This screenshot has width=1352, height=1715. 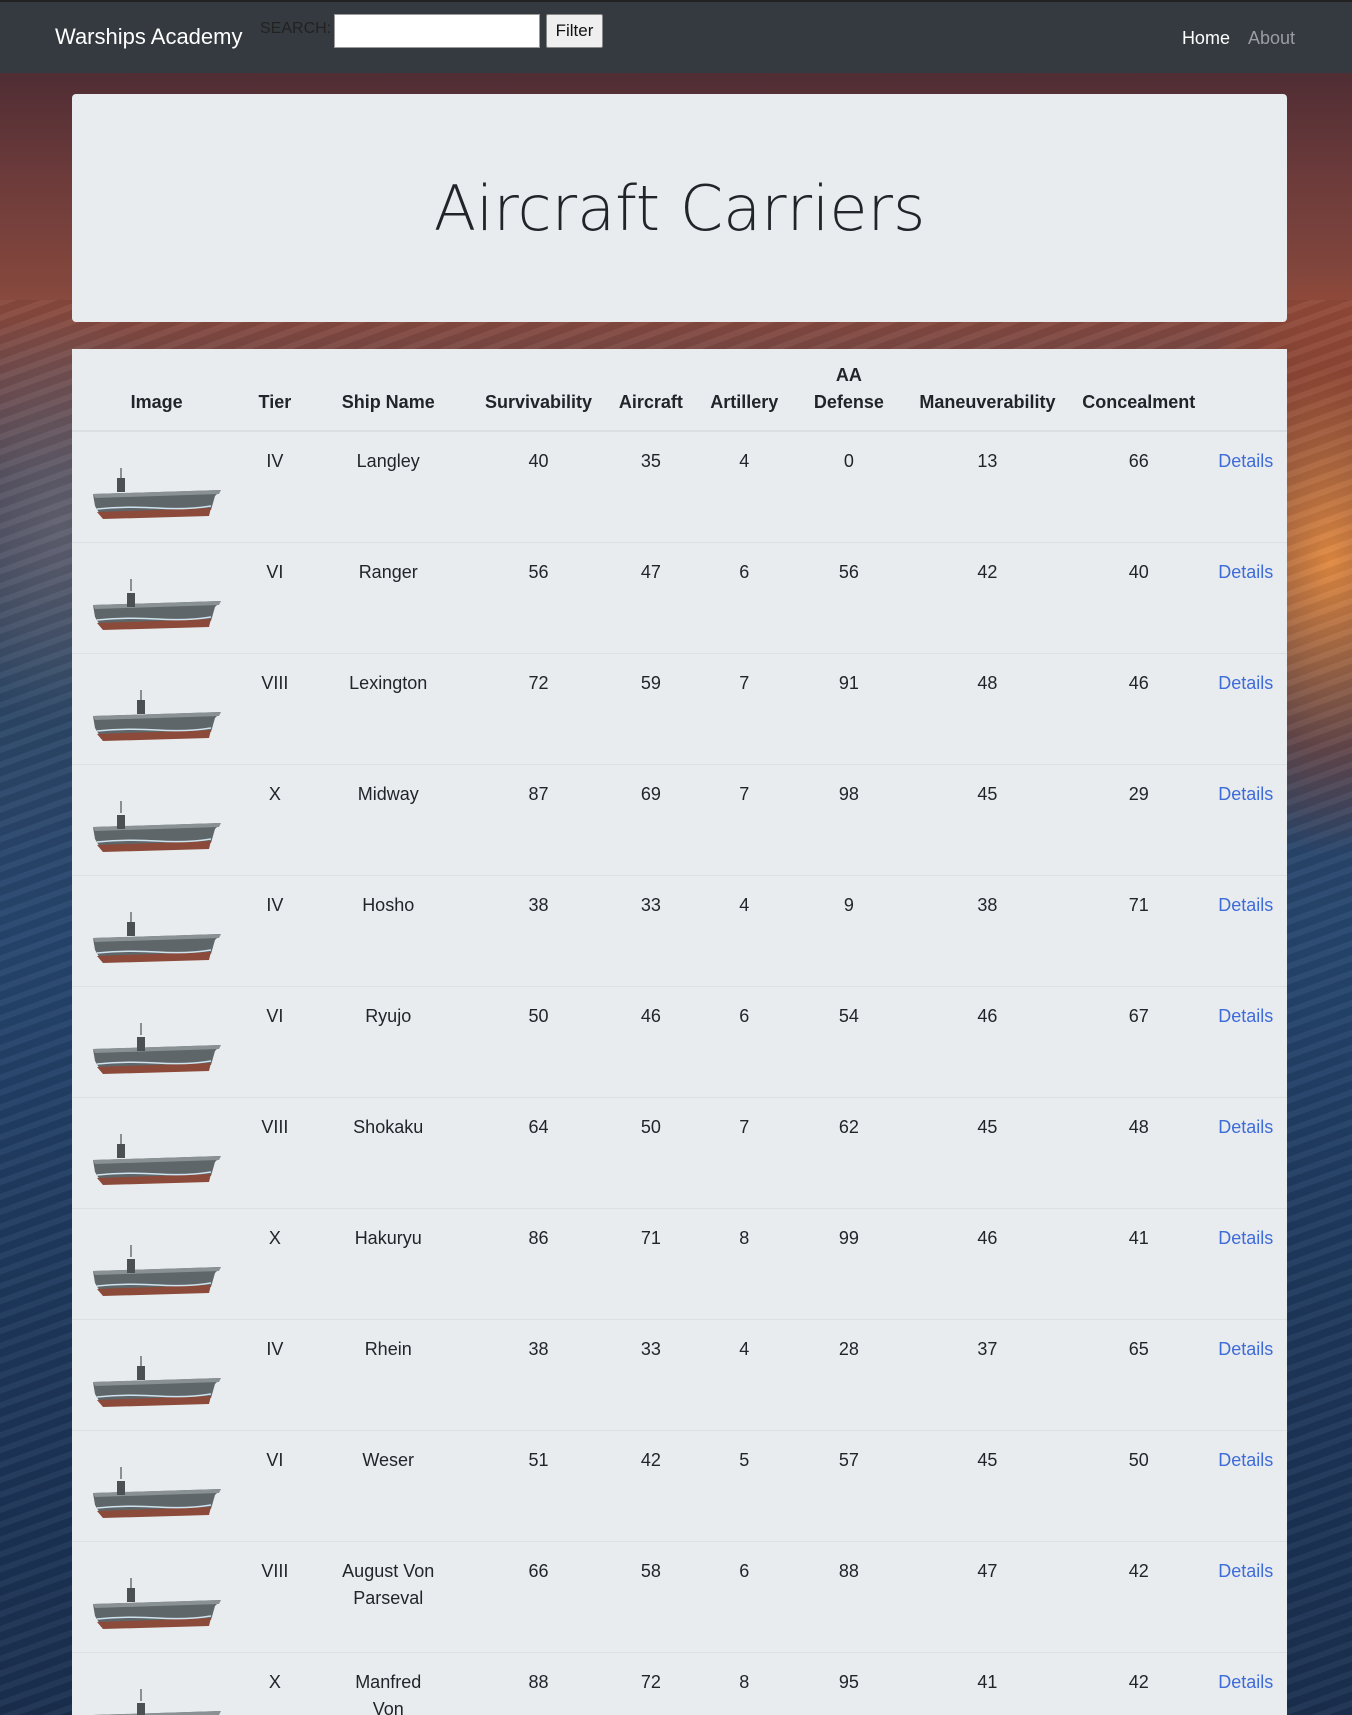 What do you see at coordinates (848, 1485) in the screenshot?
I see `cell-aa-defense: 57` at bounding box center [848, 1485].